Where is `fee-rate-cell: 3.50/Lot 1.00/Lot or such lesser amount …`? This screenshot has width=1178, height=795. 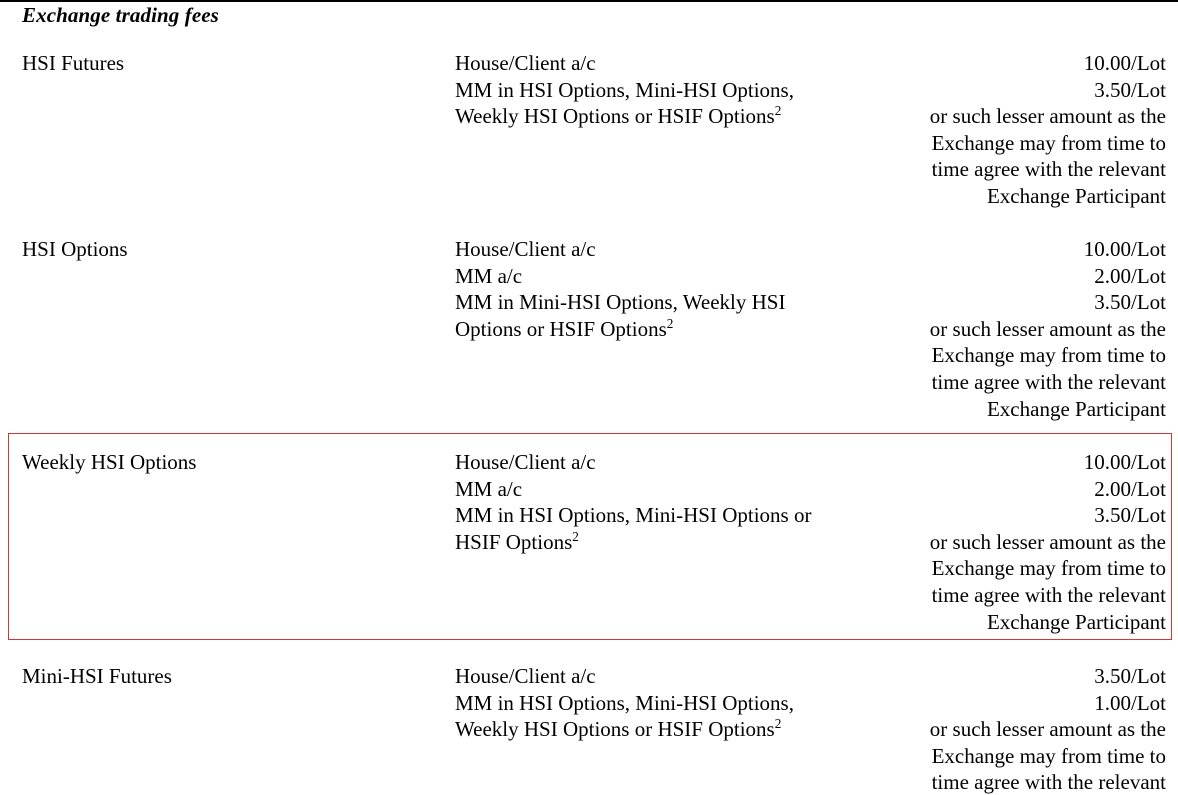
fee-rate-cell: 3.50/Lot 1.00/Lot or such lesser amount … is located at coordinates (1016, 729).